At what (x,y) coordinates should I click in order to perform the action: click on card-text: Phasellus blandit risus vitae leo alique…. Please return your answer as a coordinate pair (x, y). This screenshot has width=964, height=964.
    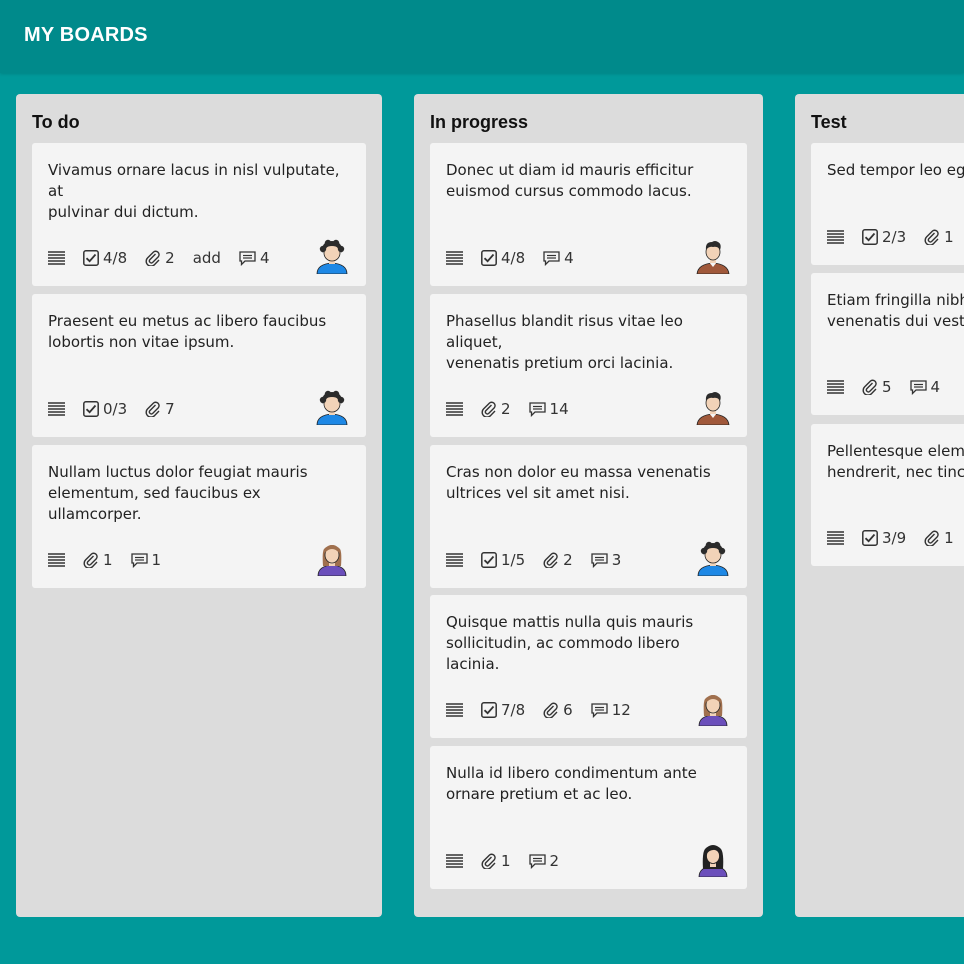
    Looking at the image, I should click on (564, 342).